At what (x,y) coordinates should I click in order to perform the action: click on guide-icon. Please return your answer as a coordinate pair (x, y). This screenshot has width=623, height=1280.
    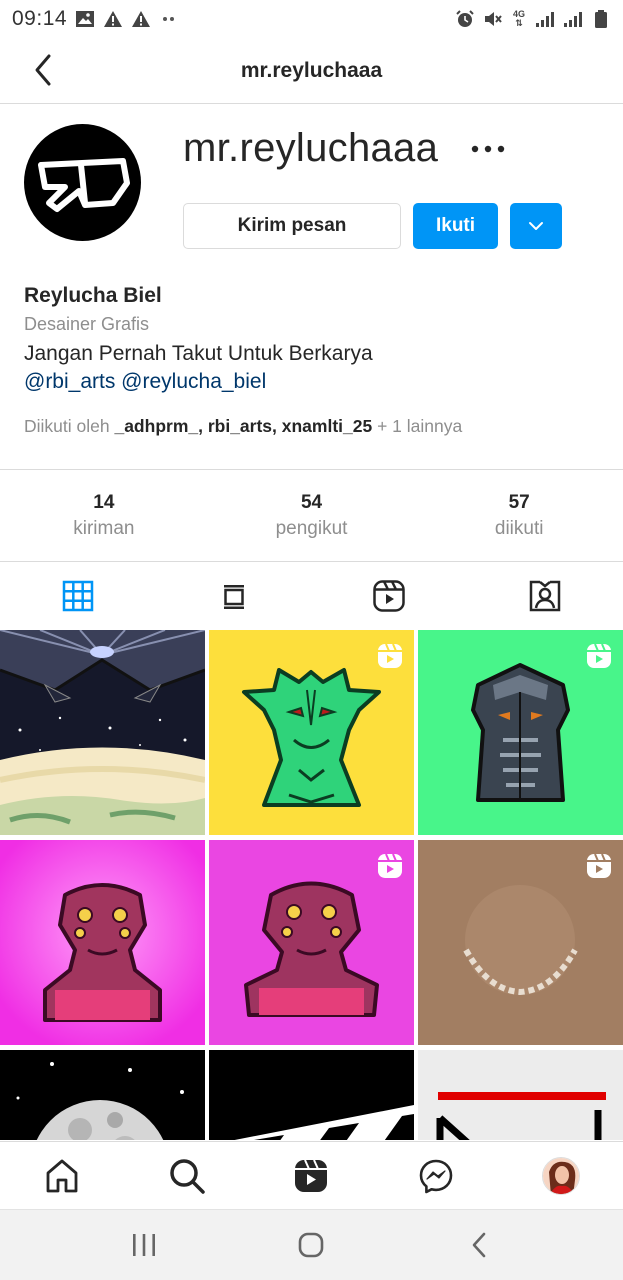
    Looking at the image, I should click on (233, 597).